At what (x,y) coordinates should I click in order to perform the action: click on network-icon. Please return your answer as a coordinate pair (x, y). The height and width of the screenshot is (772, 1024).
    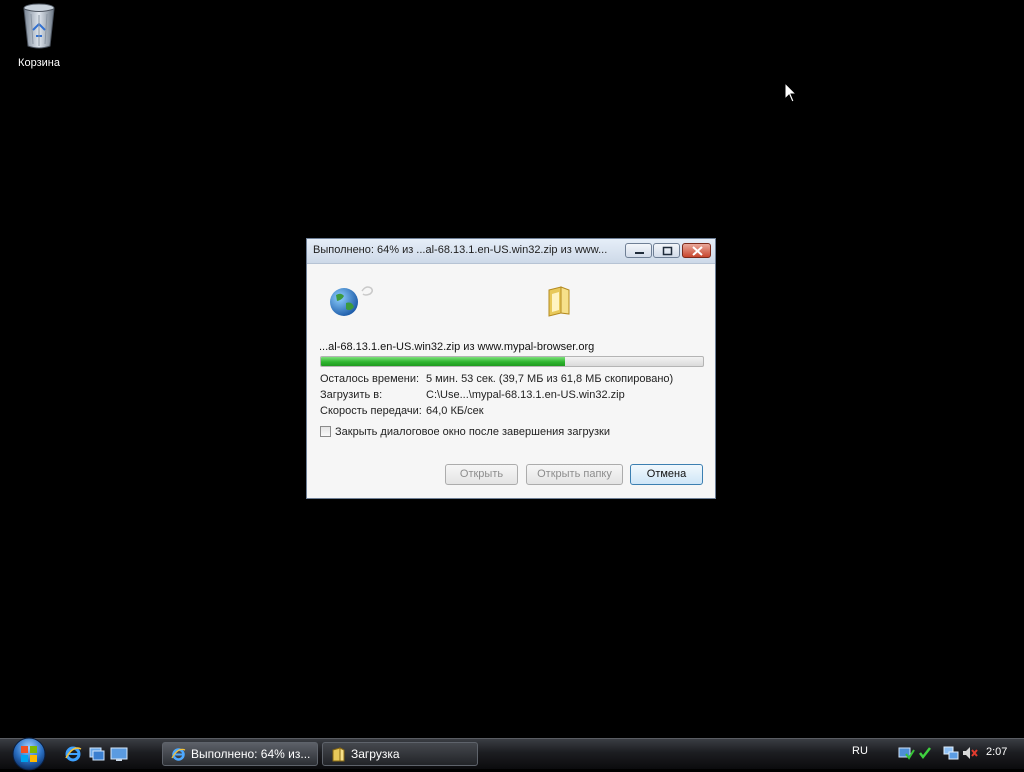
    Looking at the image, I should click on (951, 753).